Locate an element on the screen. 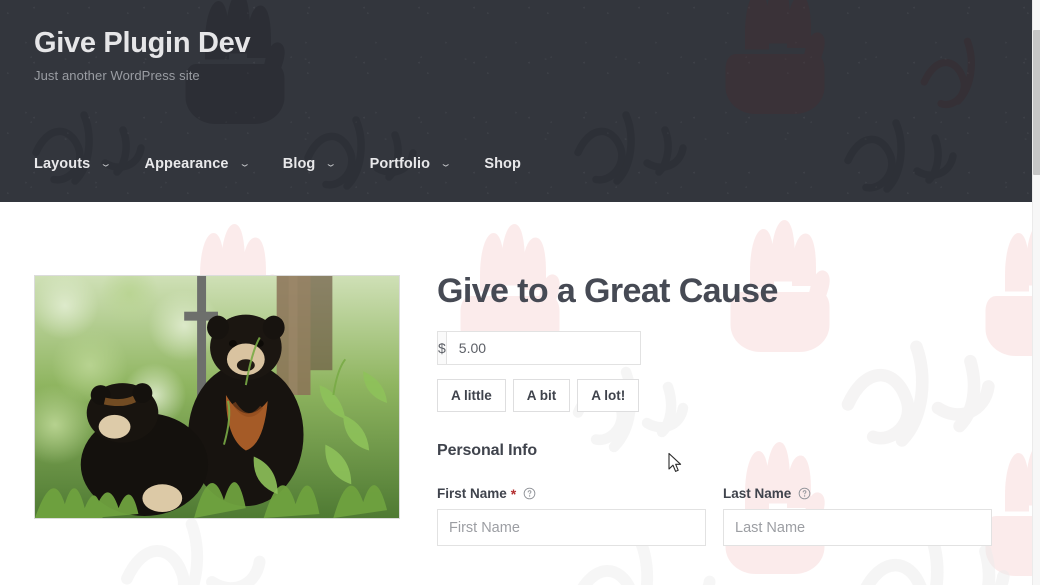 This screenshot has width=1040, height=585. last-name-label: Last Name is located at coordinates (857, 493).